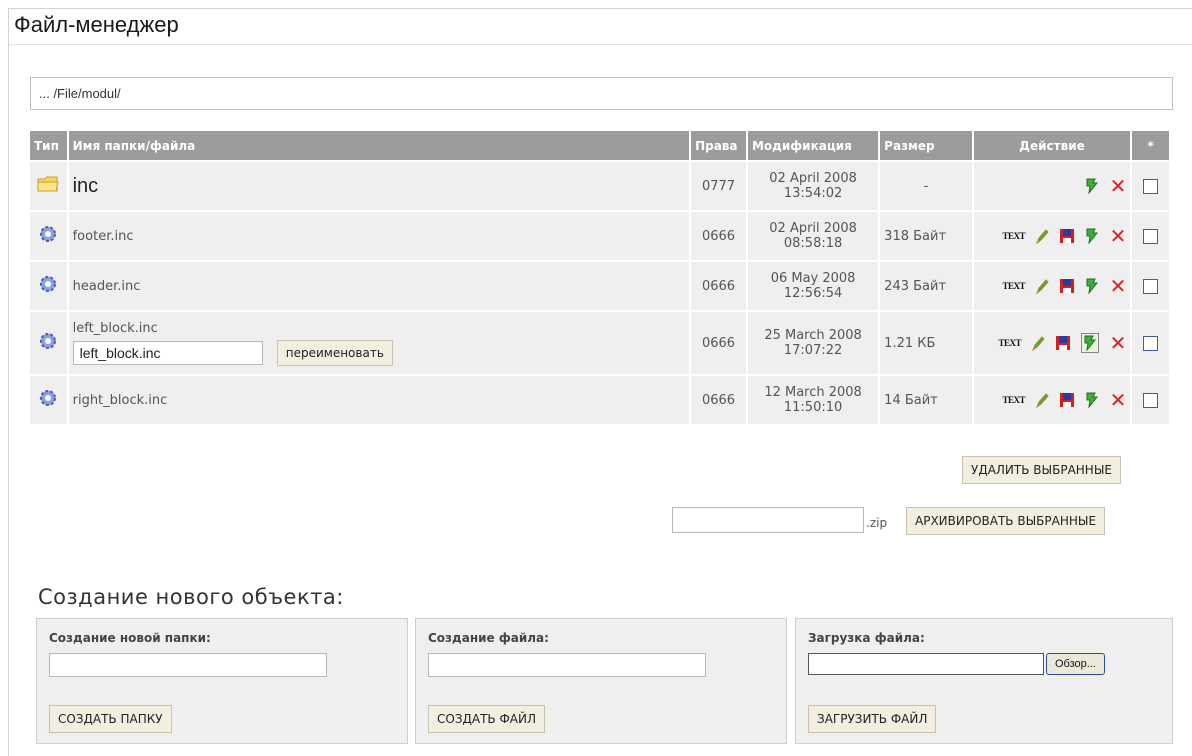 This screenshot has height=756, width=1192. I want to click on create-folder-button: СОЗДАТЬ ПАПКУ, so click(110, 719).